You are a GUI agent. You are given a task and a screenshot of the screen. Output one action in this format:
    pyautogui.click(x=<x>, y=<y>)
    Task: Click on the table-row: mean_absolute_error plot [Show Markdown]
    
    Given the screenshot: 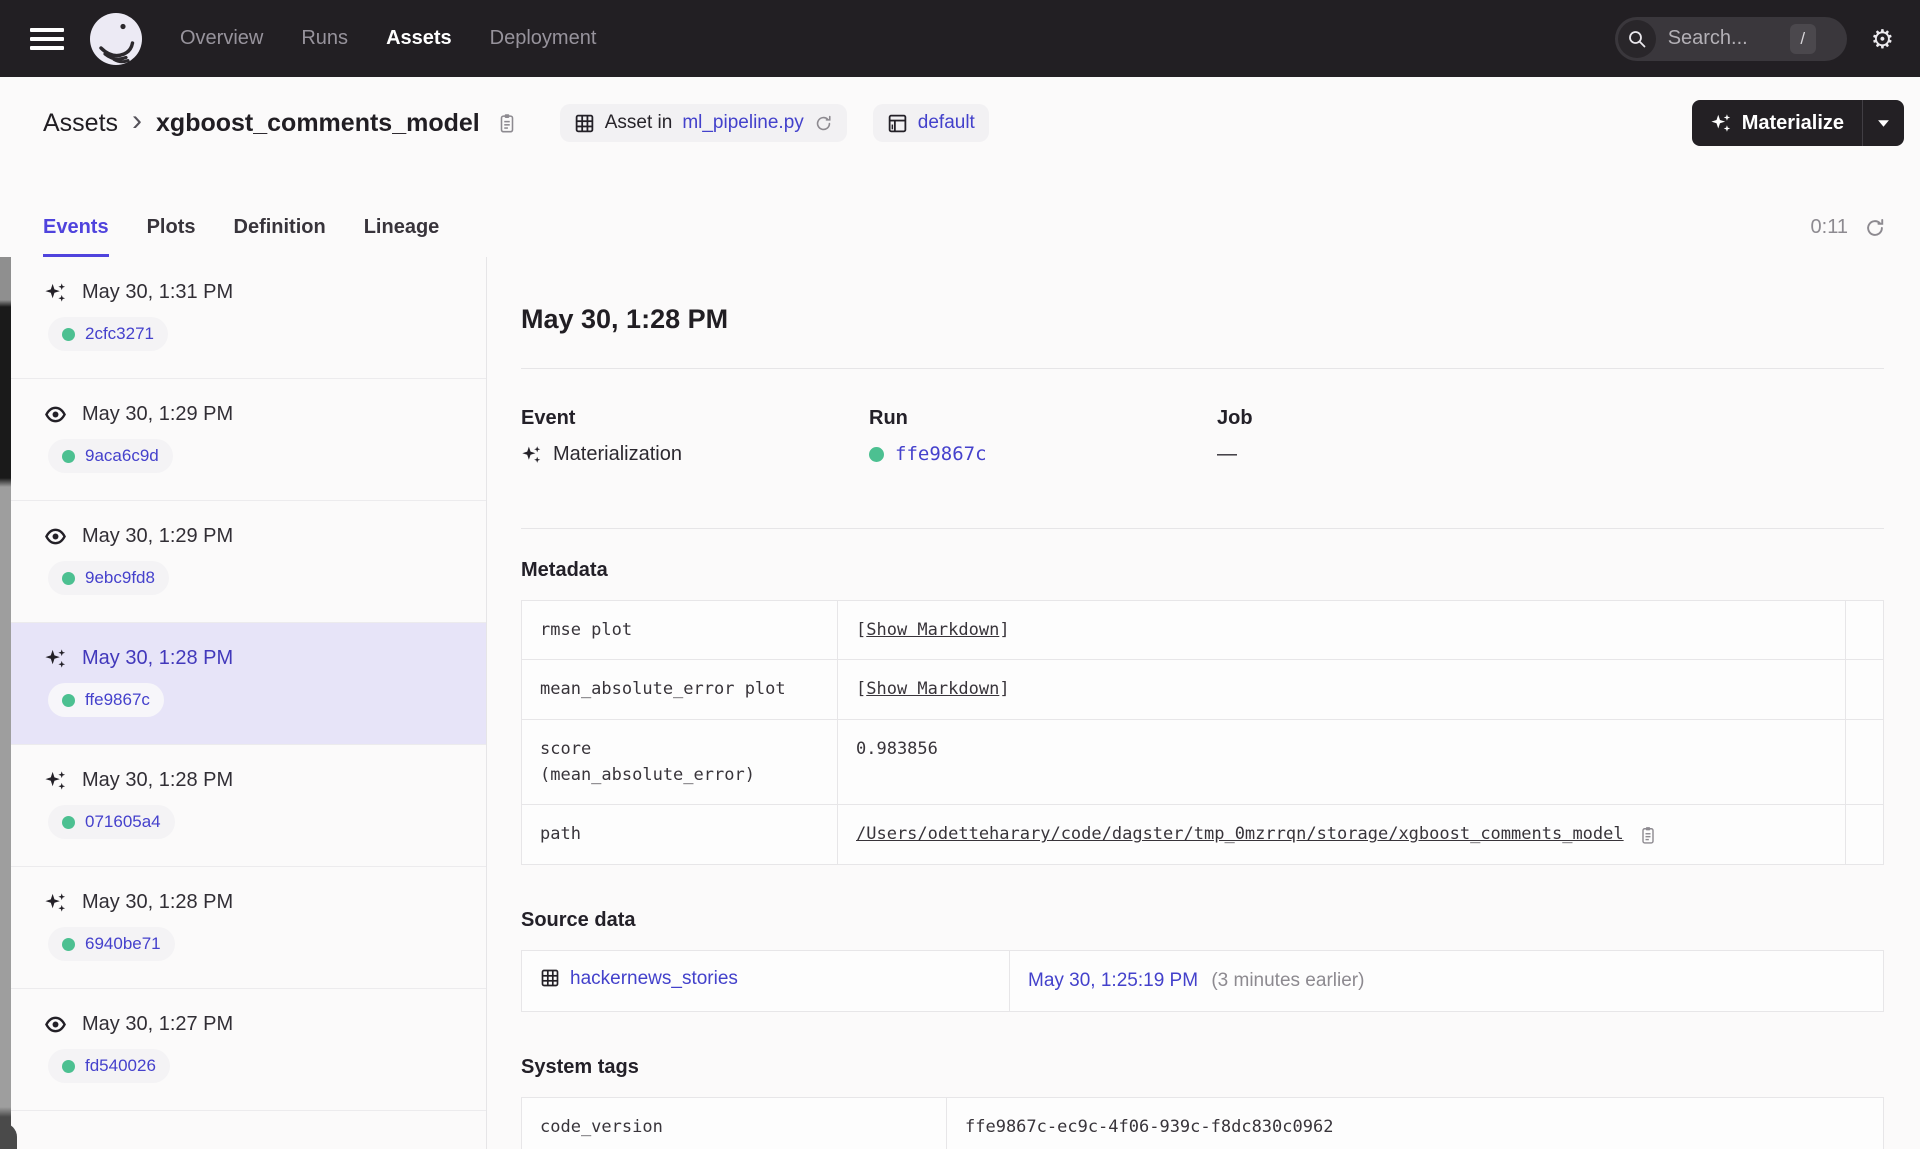 What is the action you would take?
    pyautogui.click(x=1202, y=689)
    